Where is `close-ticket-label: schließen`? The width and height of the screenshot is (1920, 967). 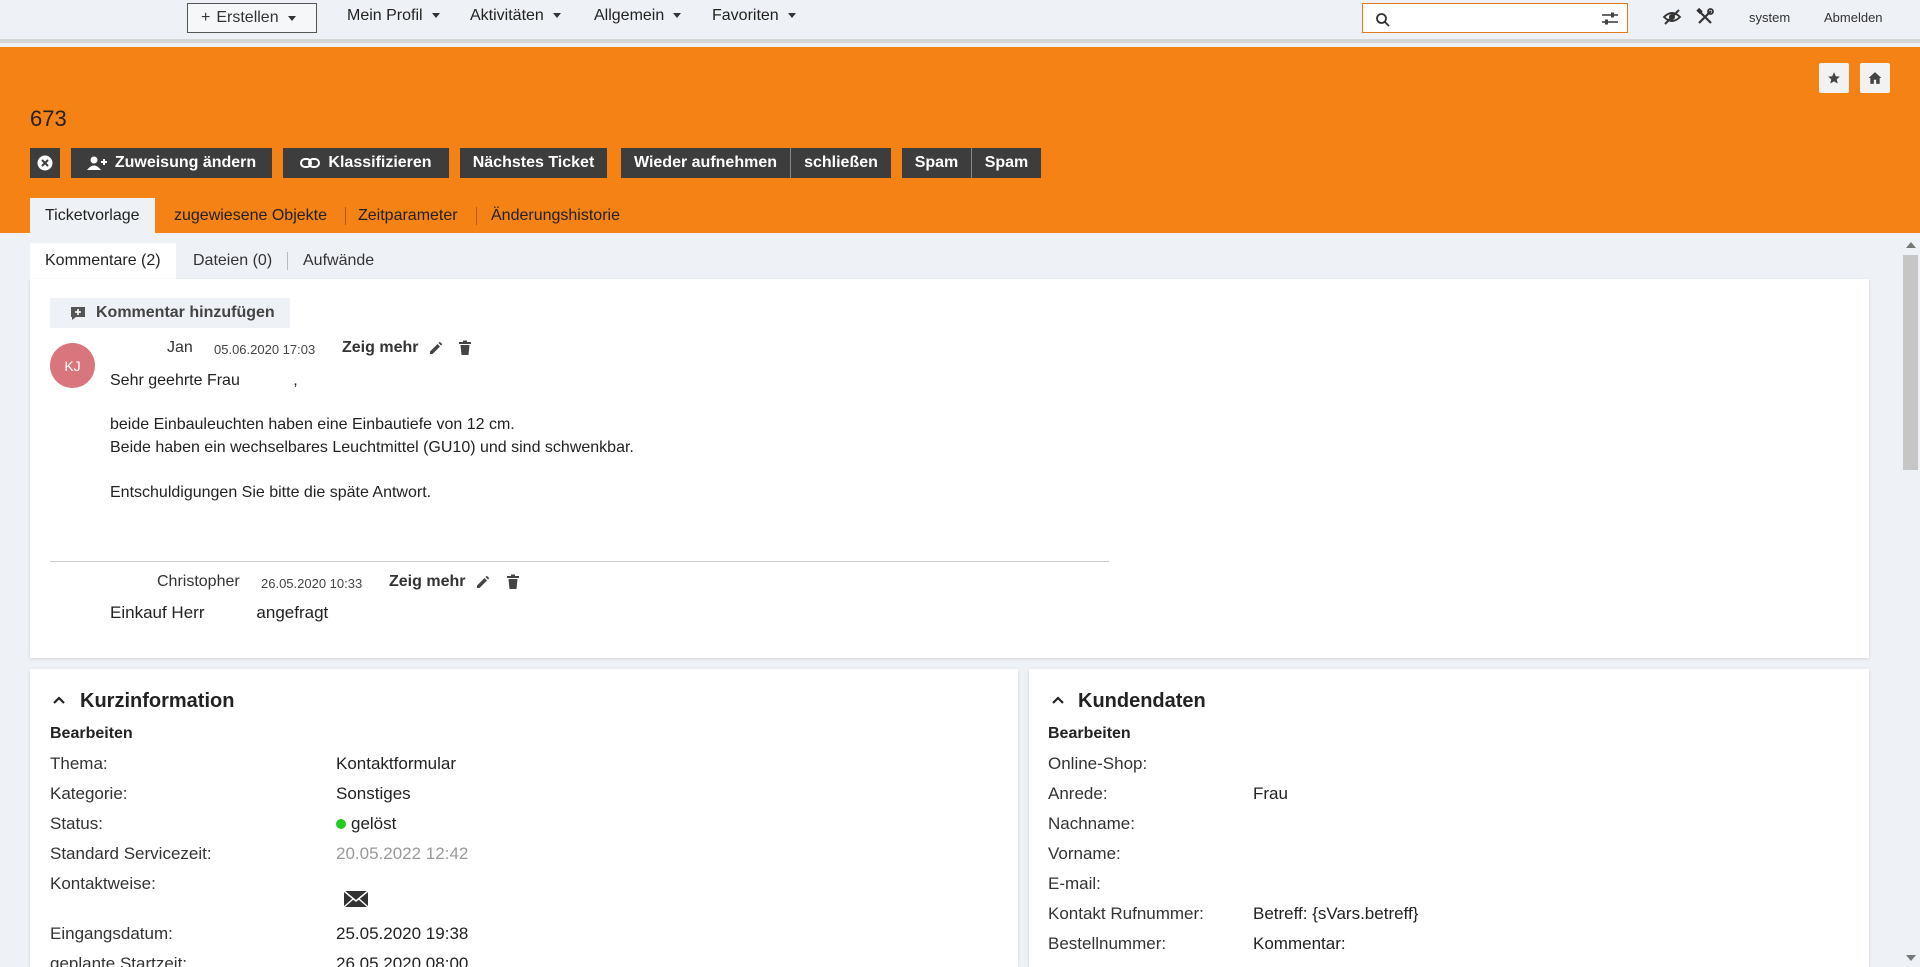 close-ticket-label: schließen is located at coordinates (841, 162).